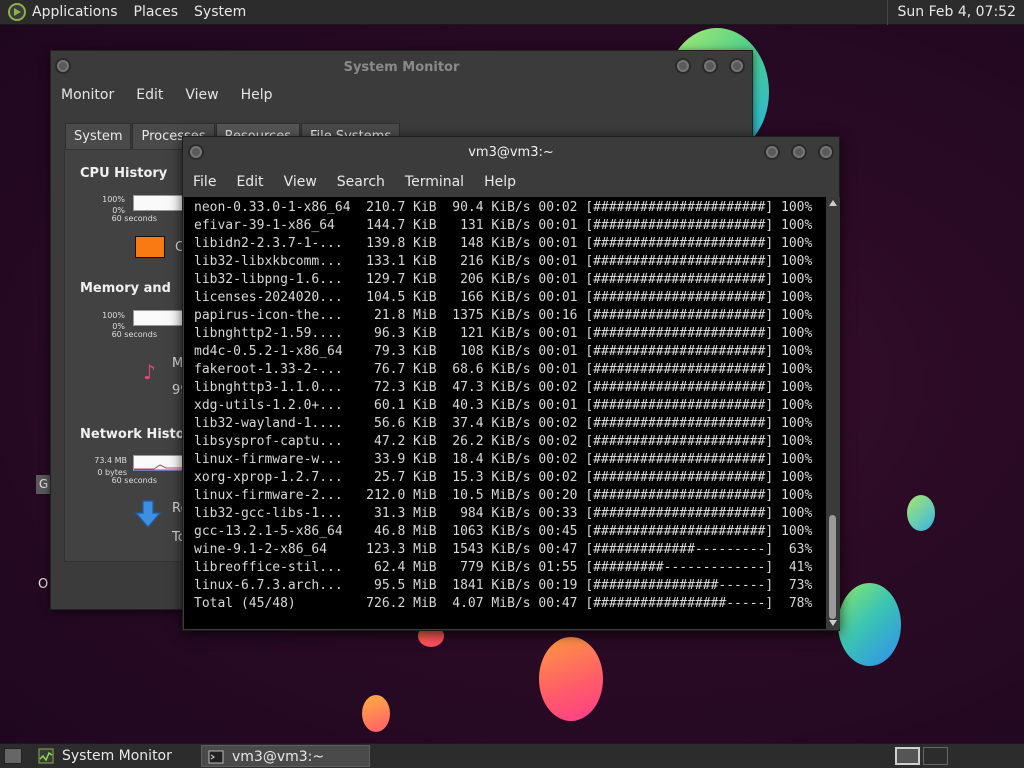 The height and width of the screenshot is (768, 1024). What do you see at coordinates (43, 584) in the screenshot?
I see `desktop-label-fragment: O` at bounding box center [43, 584].